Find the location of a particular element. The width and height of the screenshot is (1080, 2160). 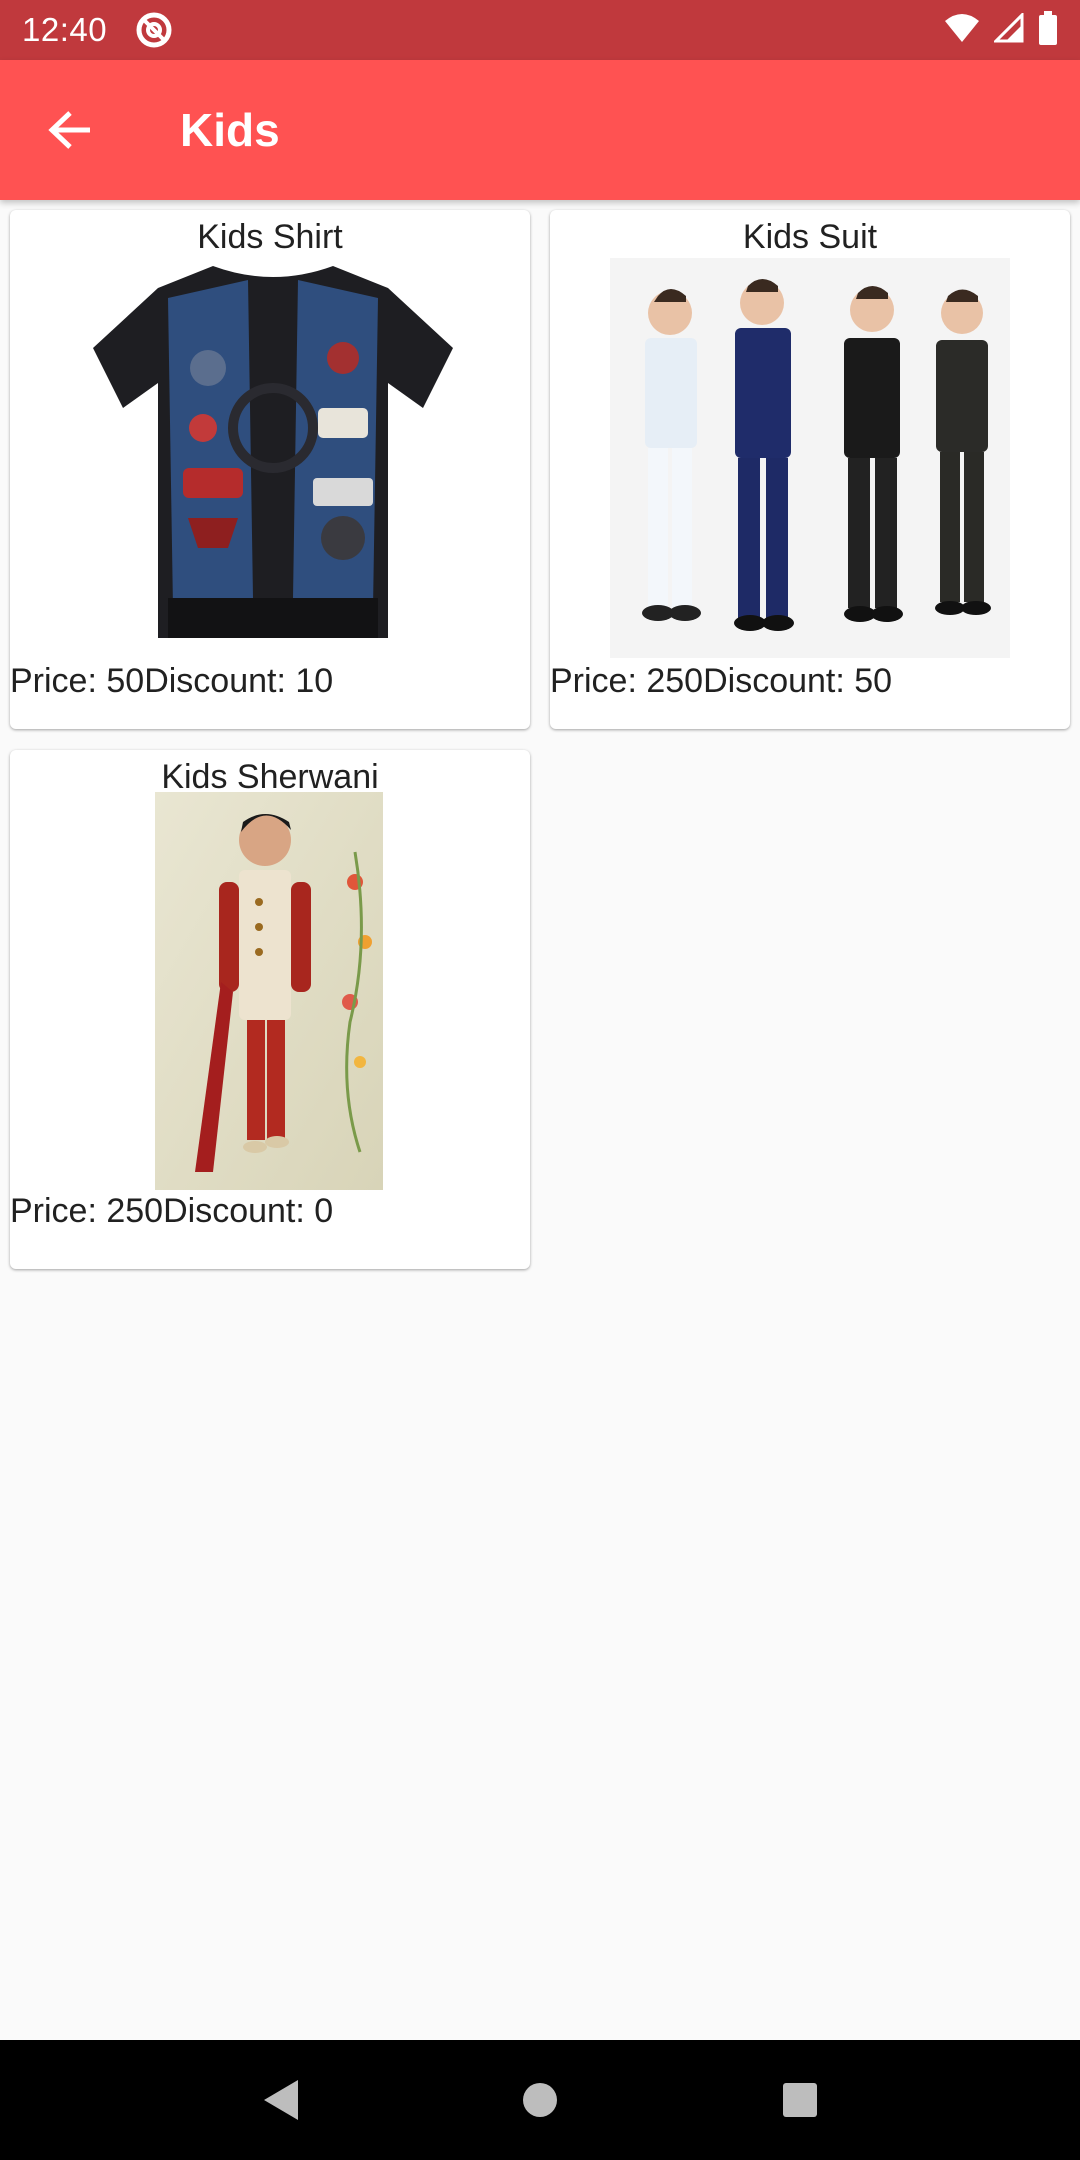

status-indicators is located at coordinates (1001, 30).